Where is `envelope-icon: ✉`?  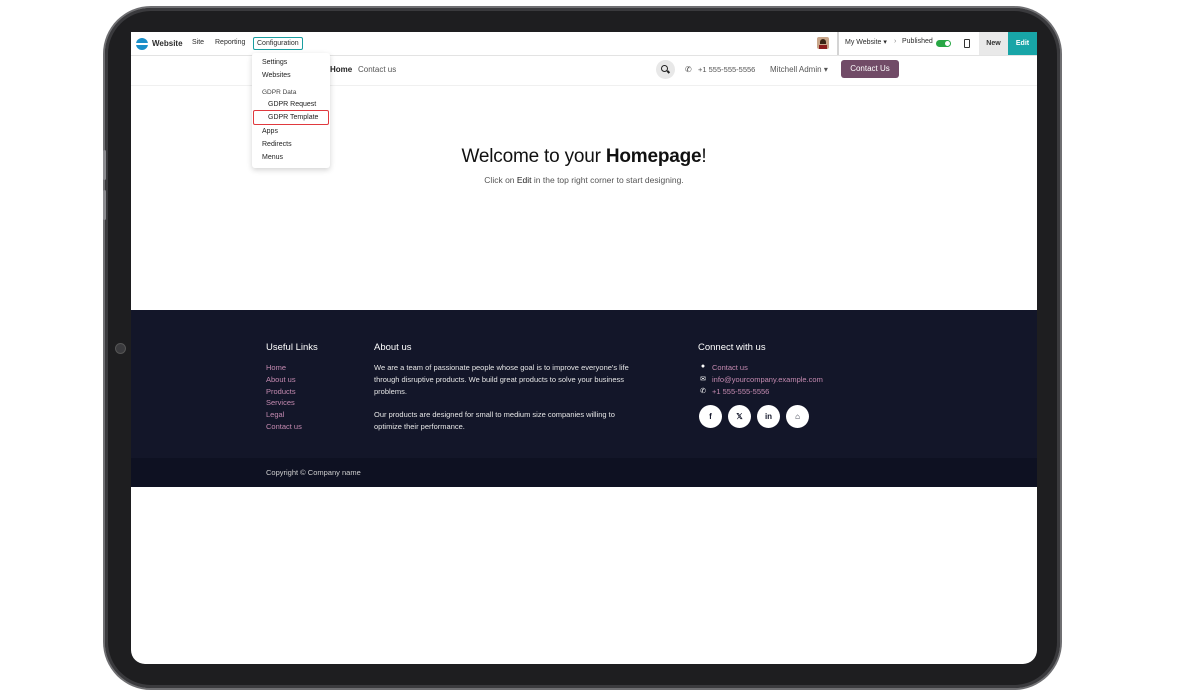 envelope-icon: ✉ is located at coordinates (703, 379).